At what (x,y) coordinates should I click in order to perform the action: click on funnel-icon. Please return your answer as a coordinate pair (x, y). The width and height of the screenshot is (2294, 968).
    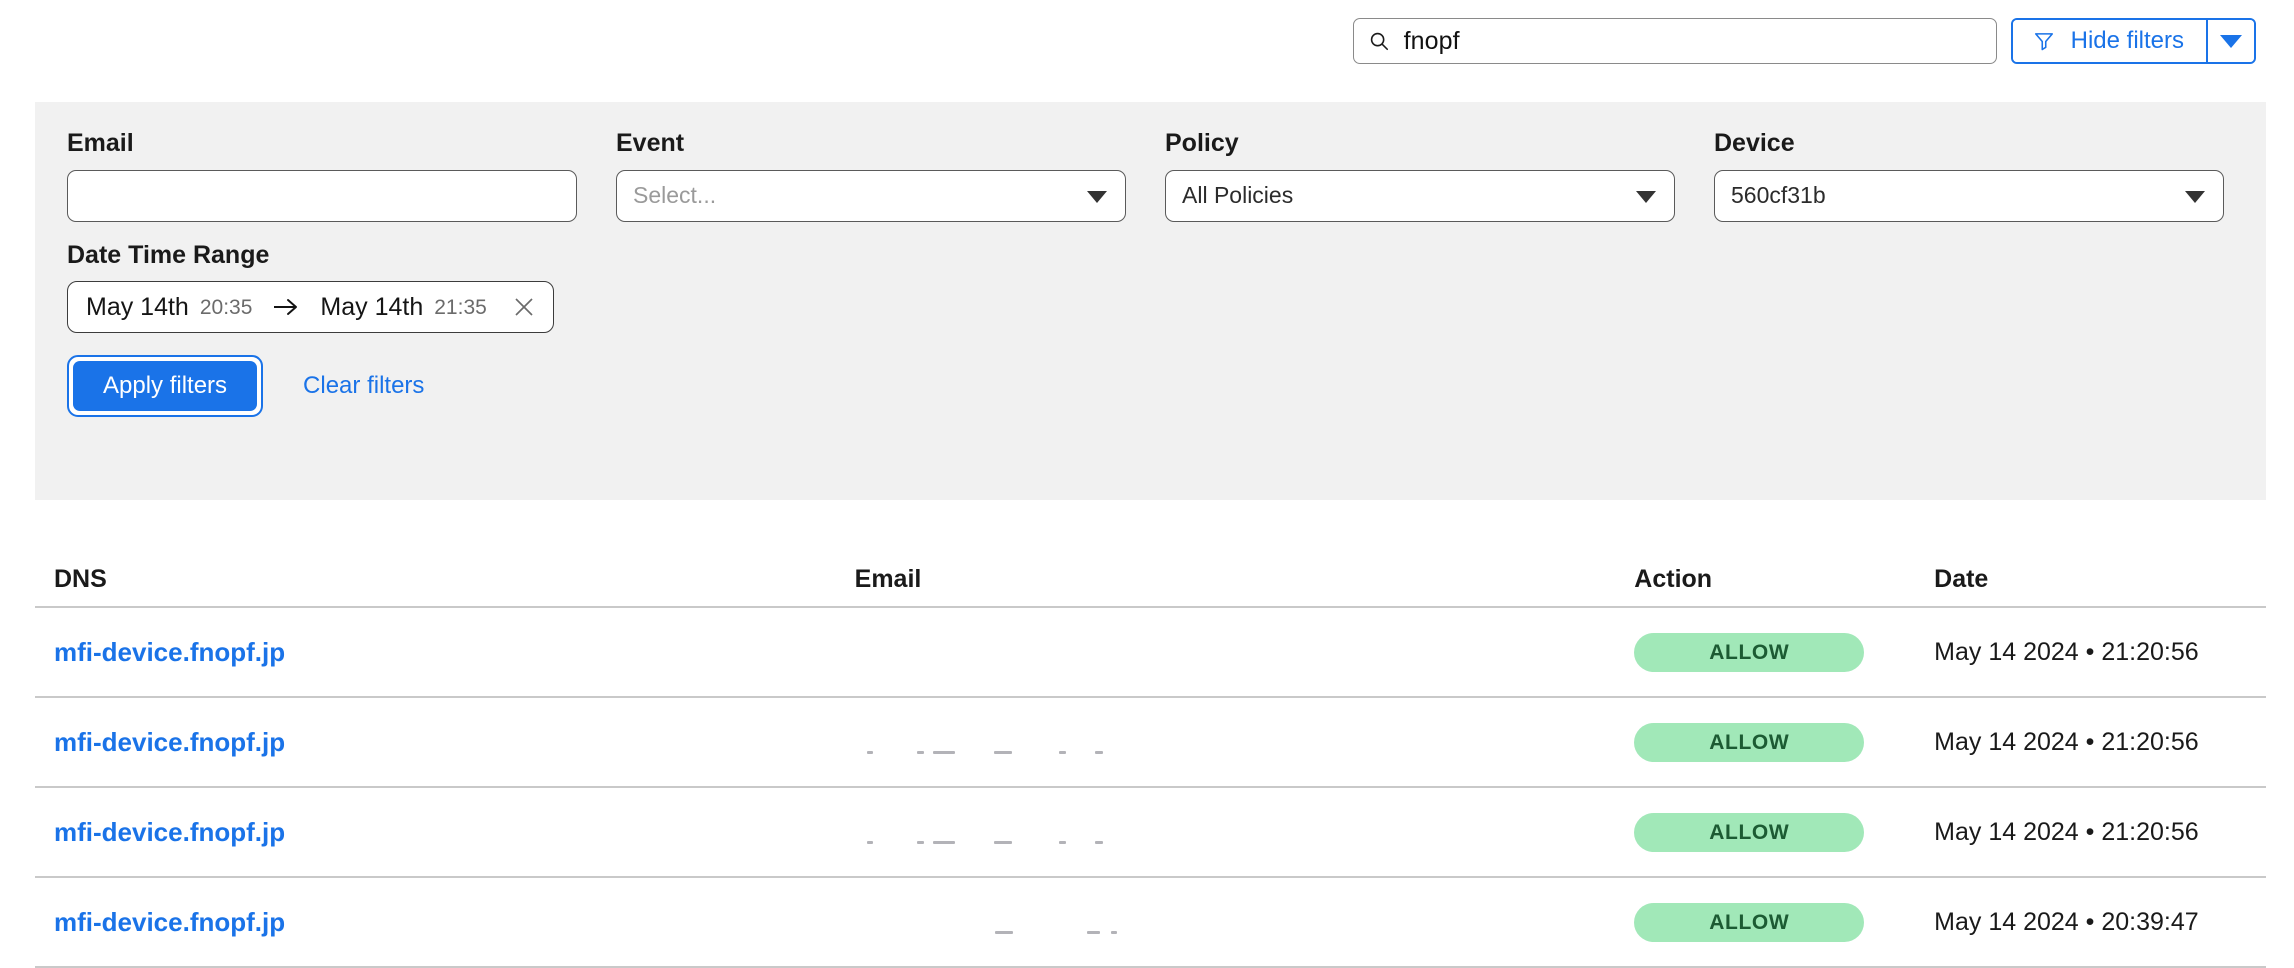
    Looking at the image, I should click on (2043, 42).